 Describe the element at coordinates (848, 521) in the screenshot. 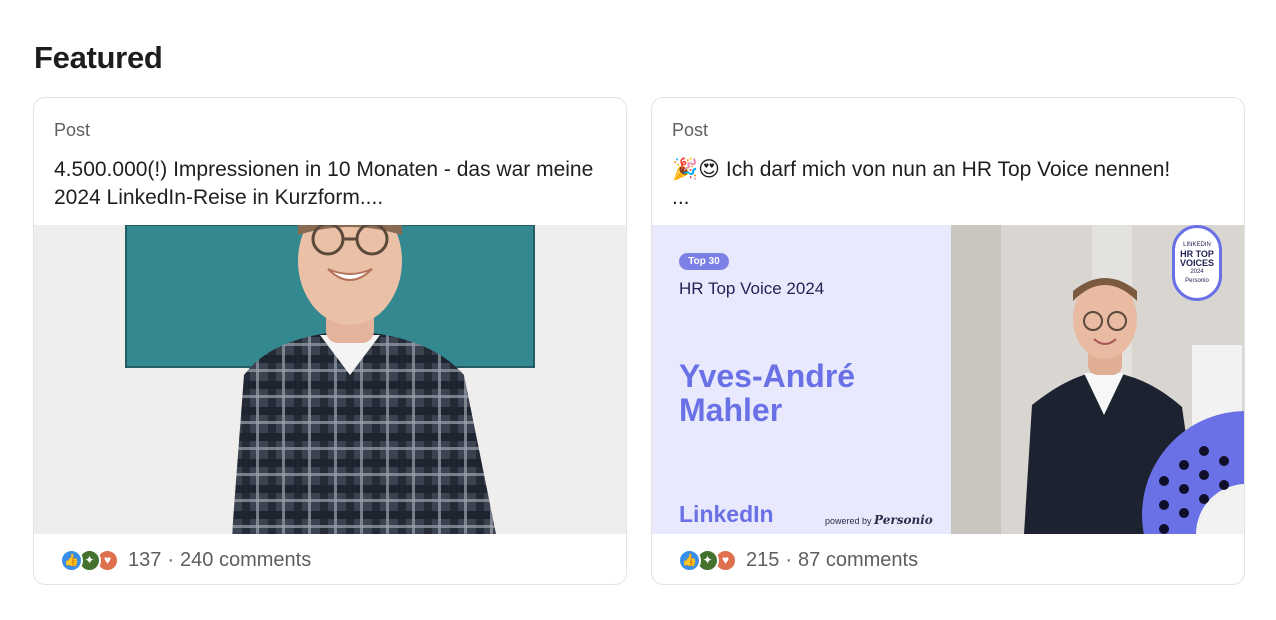

I see `powered-by-text: powered by` at that location.